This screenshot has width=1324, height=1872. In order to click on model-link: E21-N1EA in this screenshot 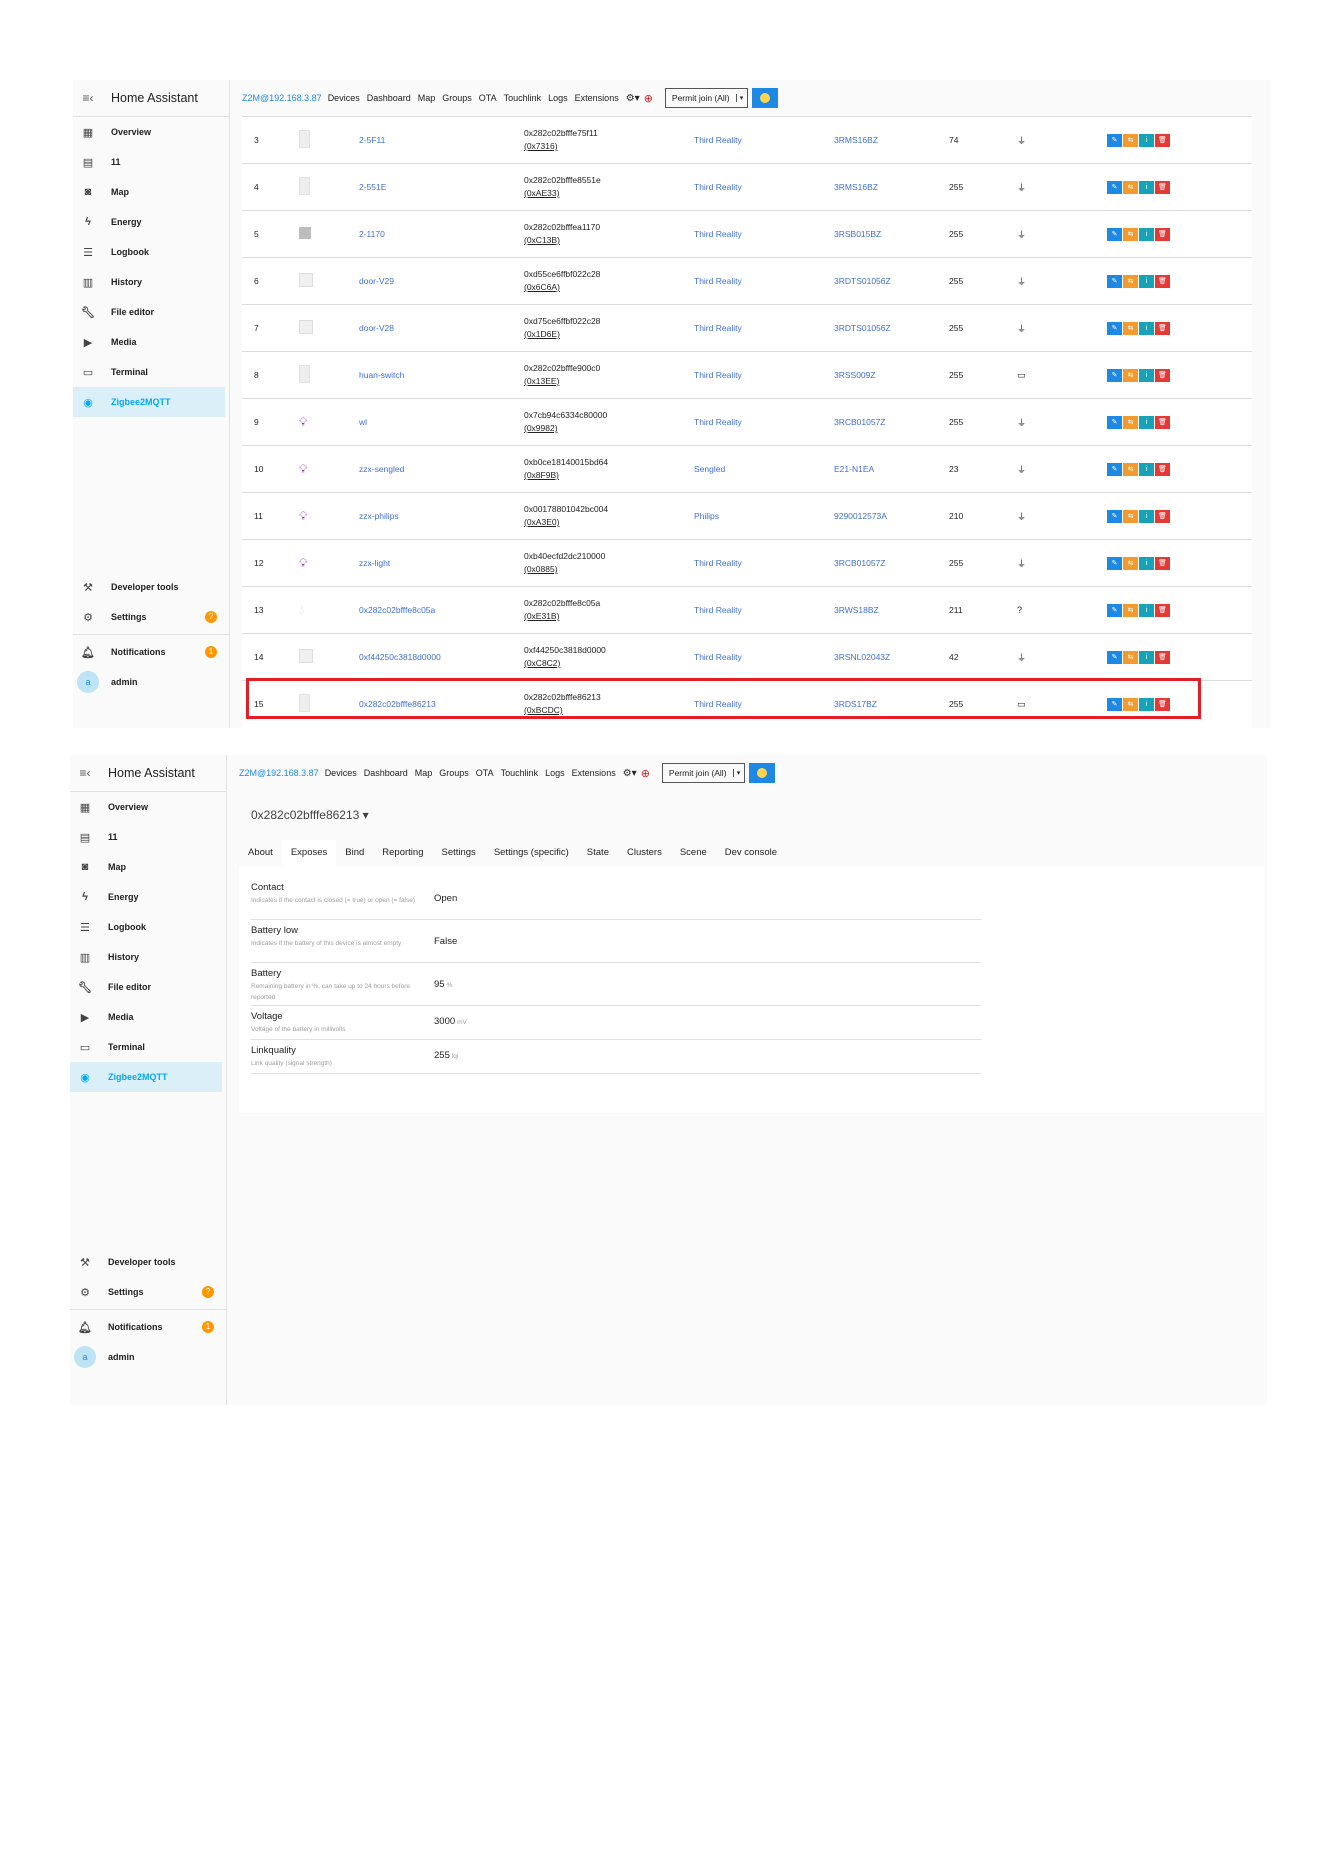, I will do `click(891, 469)`.